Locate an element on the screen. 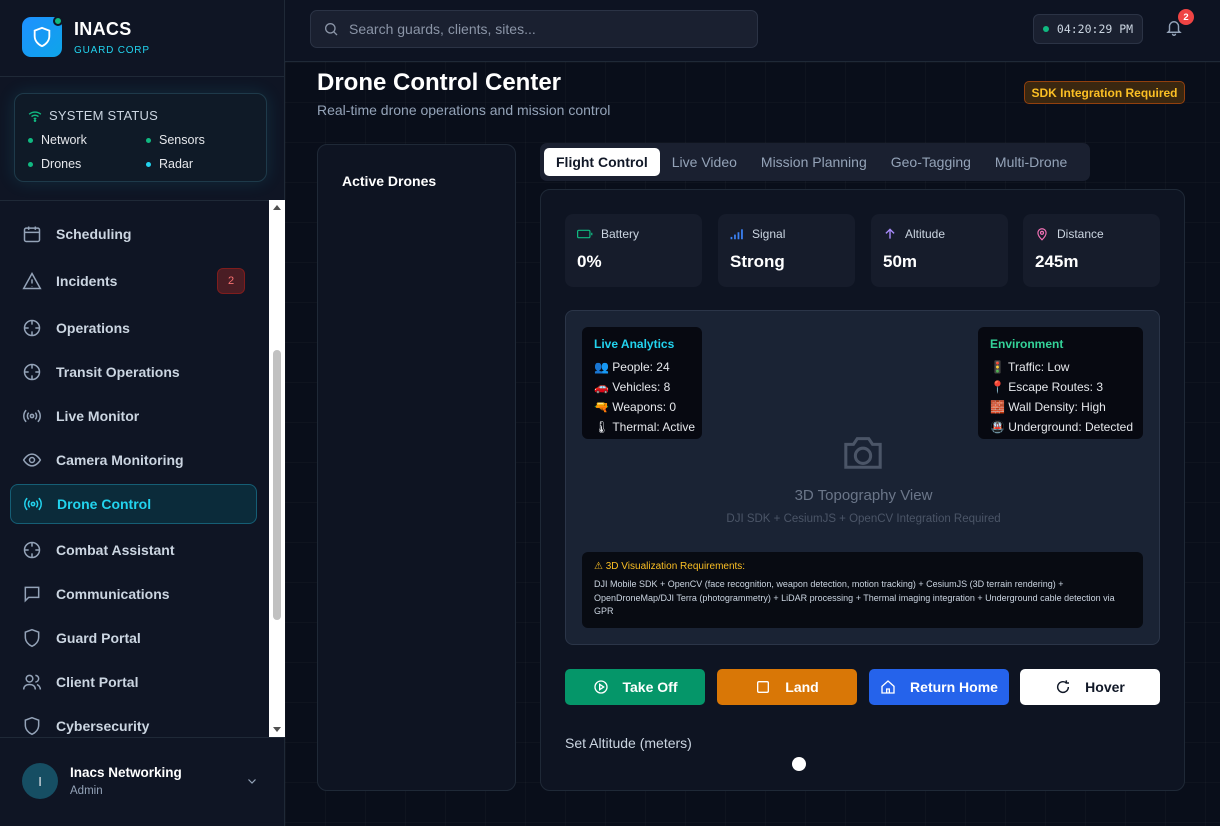 Image resolution: width=1220 pixels, height=826 pixels. status-label: Drones is located at coordinates (61, 164).